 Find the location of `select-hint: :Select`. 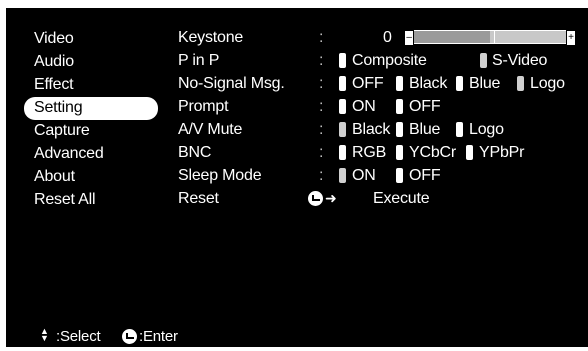

select-hint: :Select is located at coordinates (78, 336).